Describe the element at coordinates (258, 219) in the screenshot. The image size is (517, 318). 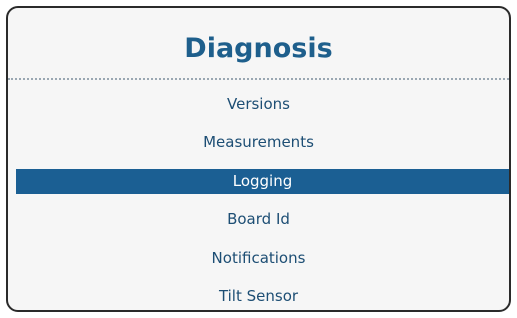
I see `menu-item-board-id: Board Id` at that location.